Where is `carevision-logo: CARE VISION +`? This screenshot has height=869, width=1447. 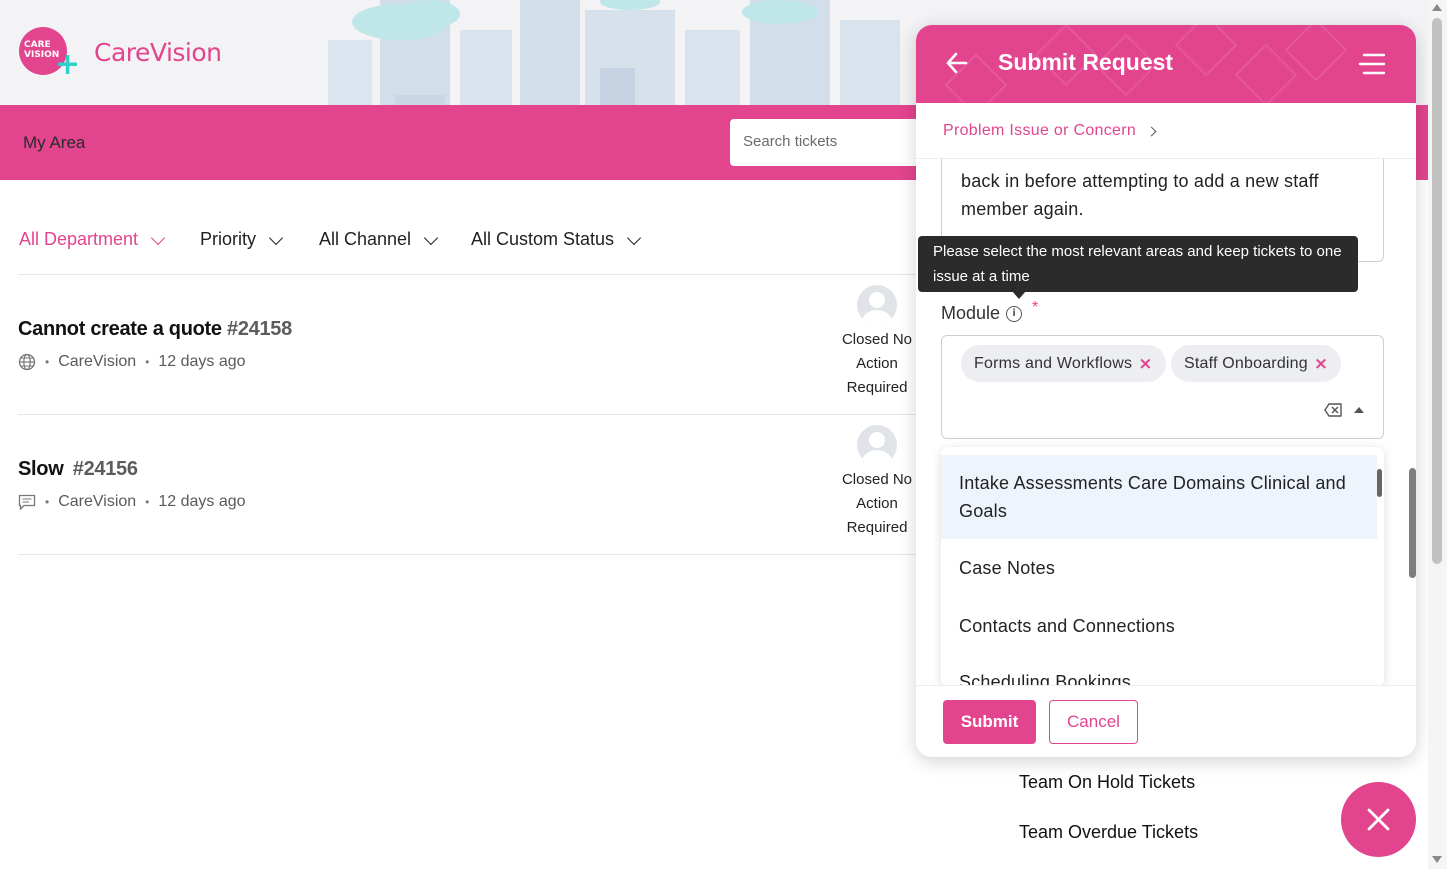 carevision-logo: CARE VISION + is located at coordinates (50, 54).